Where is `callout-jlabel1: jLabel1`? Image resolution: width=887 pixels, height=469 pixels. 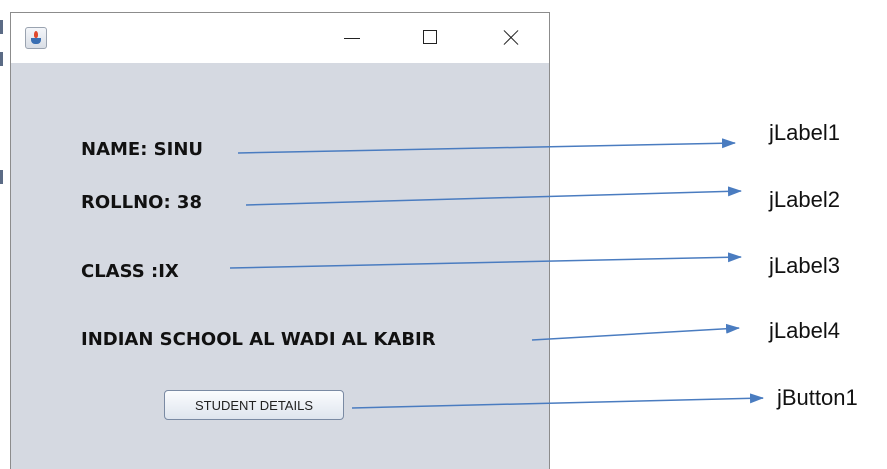
callout-jlabel1: jLabel1 is located at coordinates (804, 132).